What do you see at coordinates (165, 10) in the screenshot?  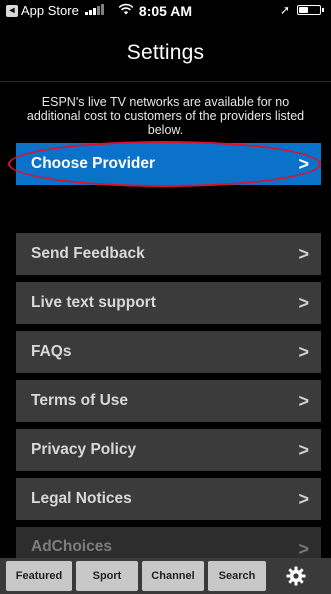 I see `status-bar: ◂ App Store 8:05 AM ➚` at bounding box center [165, 10].